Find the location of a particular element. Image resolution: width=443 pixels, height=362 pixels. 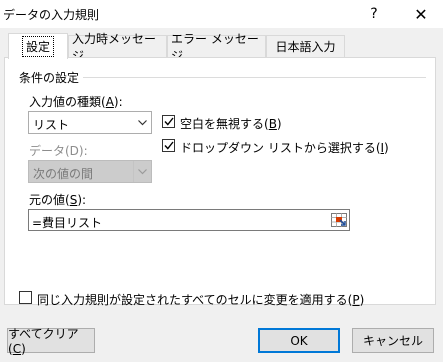

allow-type-label: 入力値の種類(A): is located at coordinates (76, 102).